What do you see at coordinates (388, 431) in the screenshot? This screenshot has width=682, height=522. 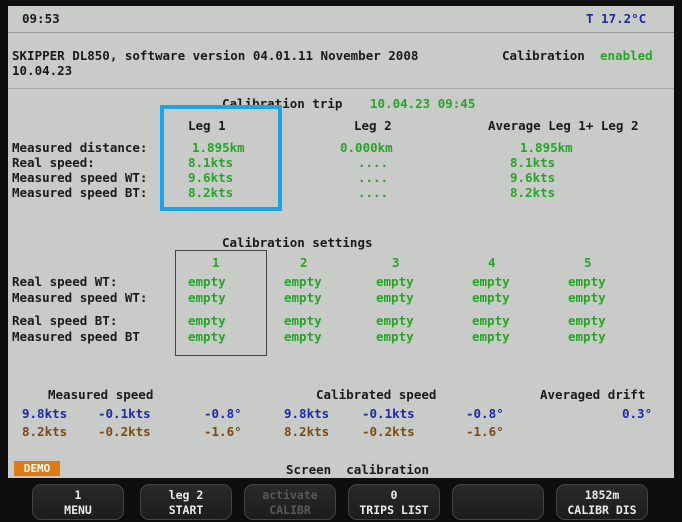 I see `bt-calibrated-offset: -0.2kts` at bounding box center [388, 431].